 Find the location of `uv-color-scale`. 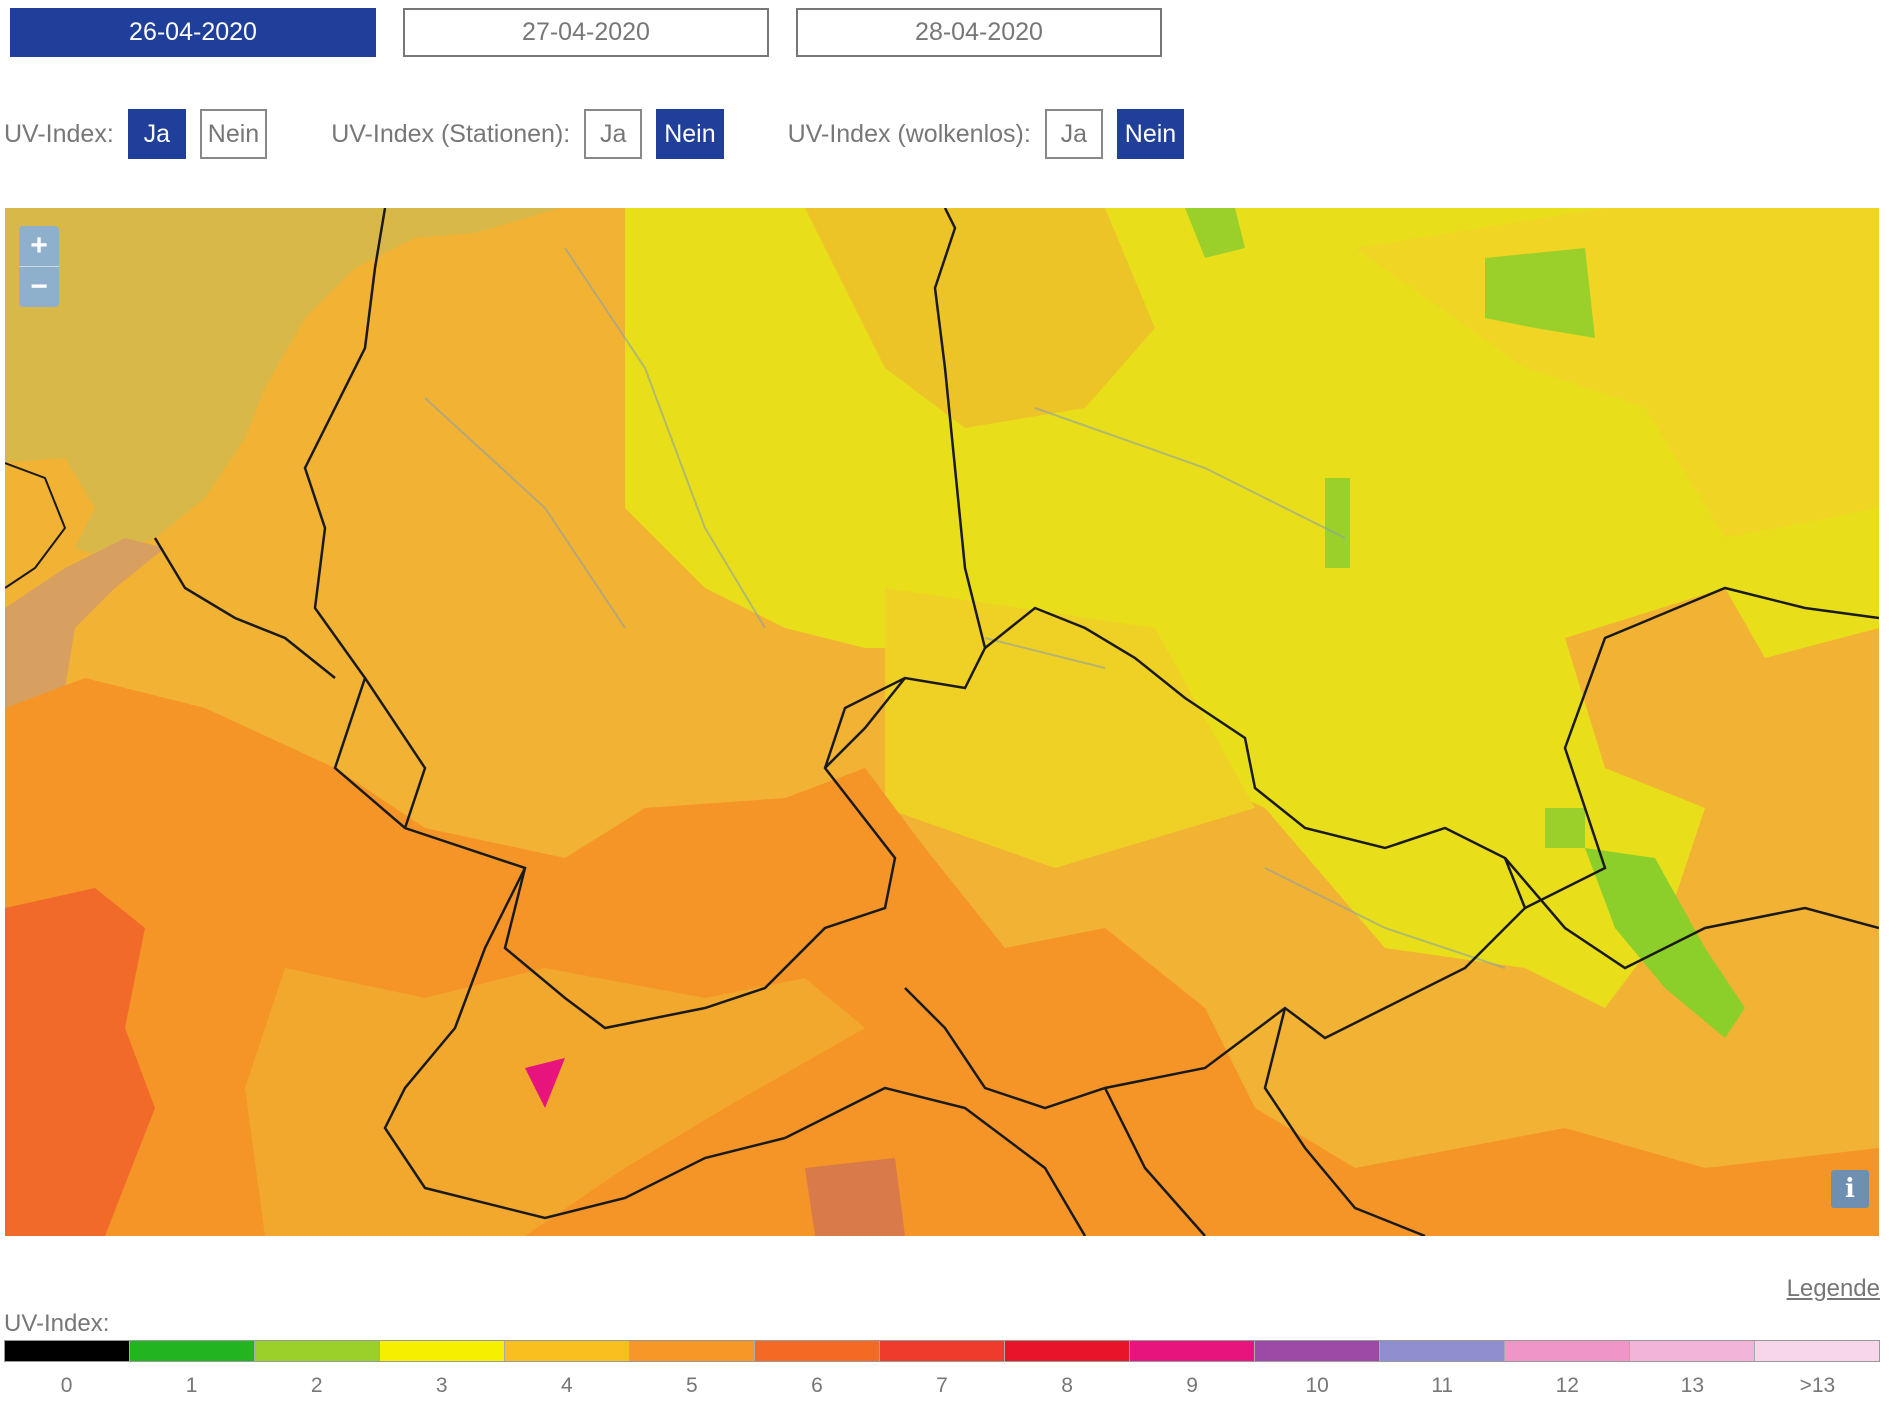

uv-color-scale is located at coordinates (942, 1351).